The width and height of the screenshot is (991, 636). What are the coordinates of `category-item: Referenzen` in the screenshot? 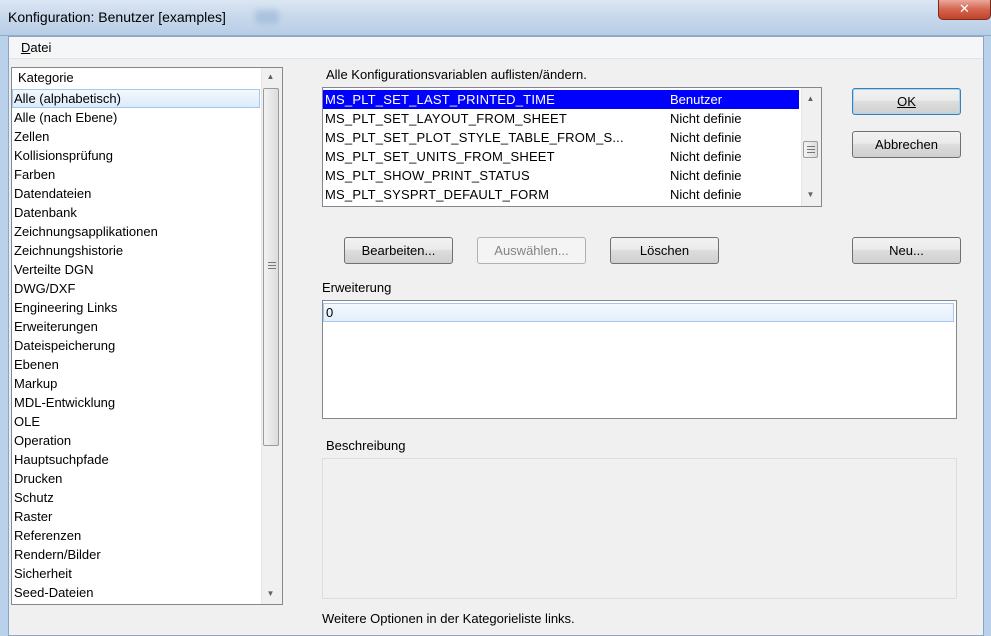 It's located at (136, 535).